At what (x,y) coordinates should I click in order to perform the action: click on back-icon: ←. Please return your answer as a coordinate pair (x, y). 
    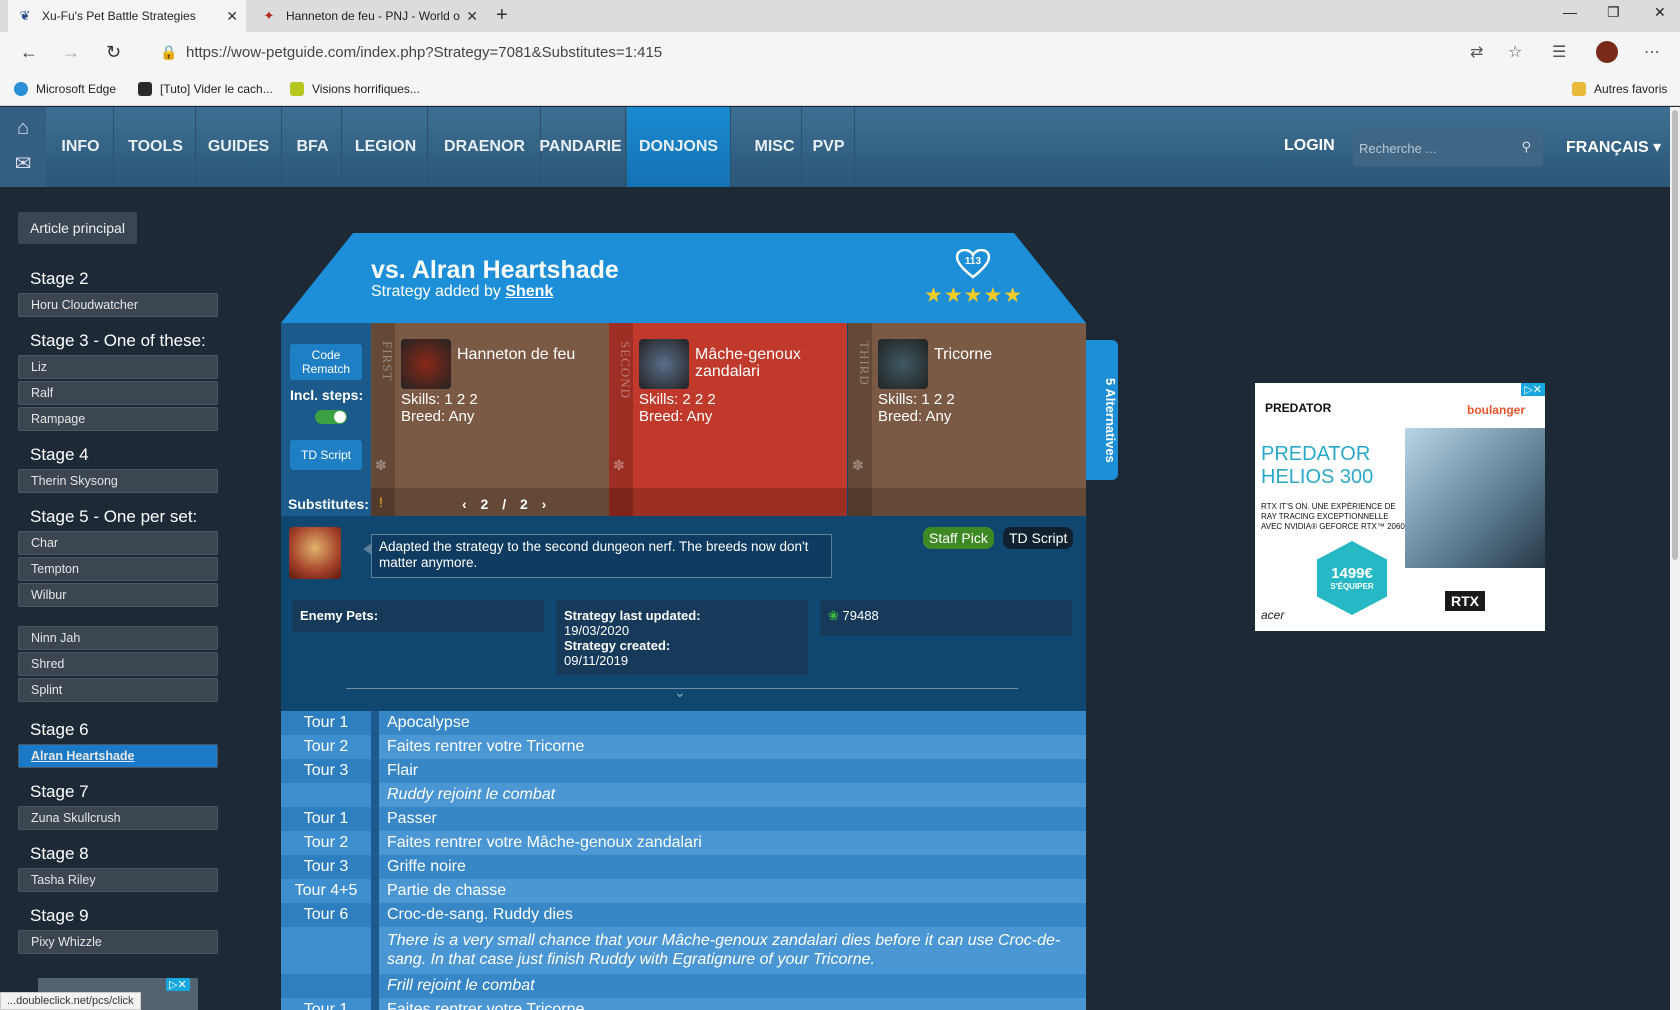
    Looking at the image, I should click on (29, 52).